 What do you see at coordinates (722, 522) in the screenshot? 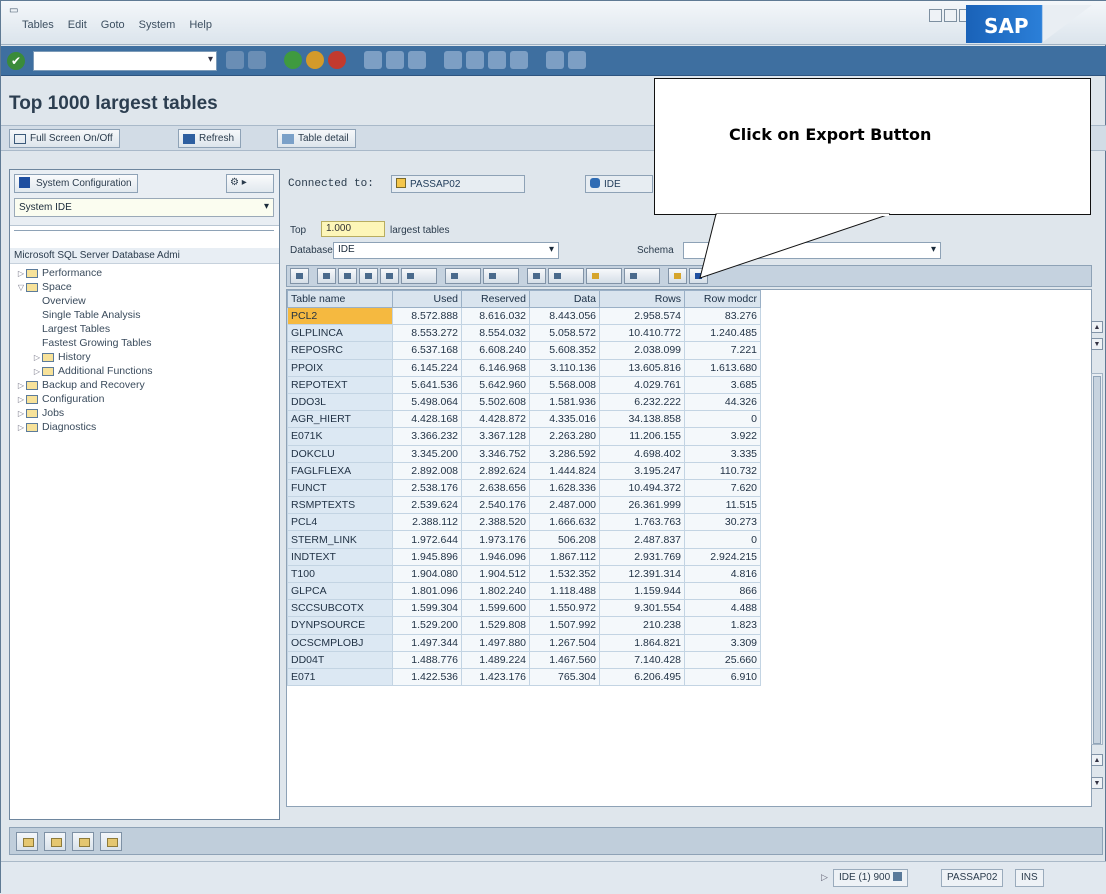
I see `table-cell: 30.273` at bounding box center [722, 522].